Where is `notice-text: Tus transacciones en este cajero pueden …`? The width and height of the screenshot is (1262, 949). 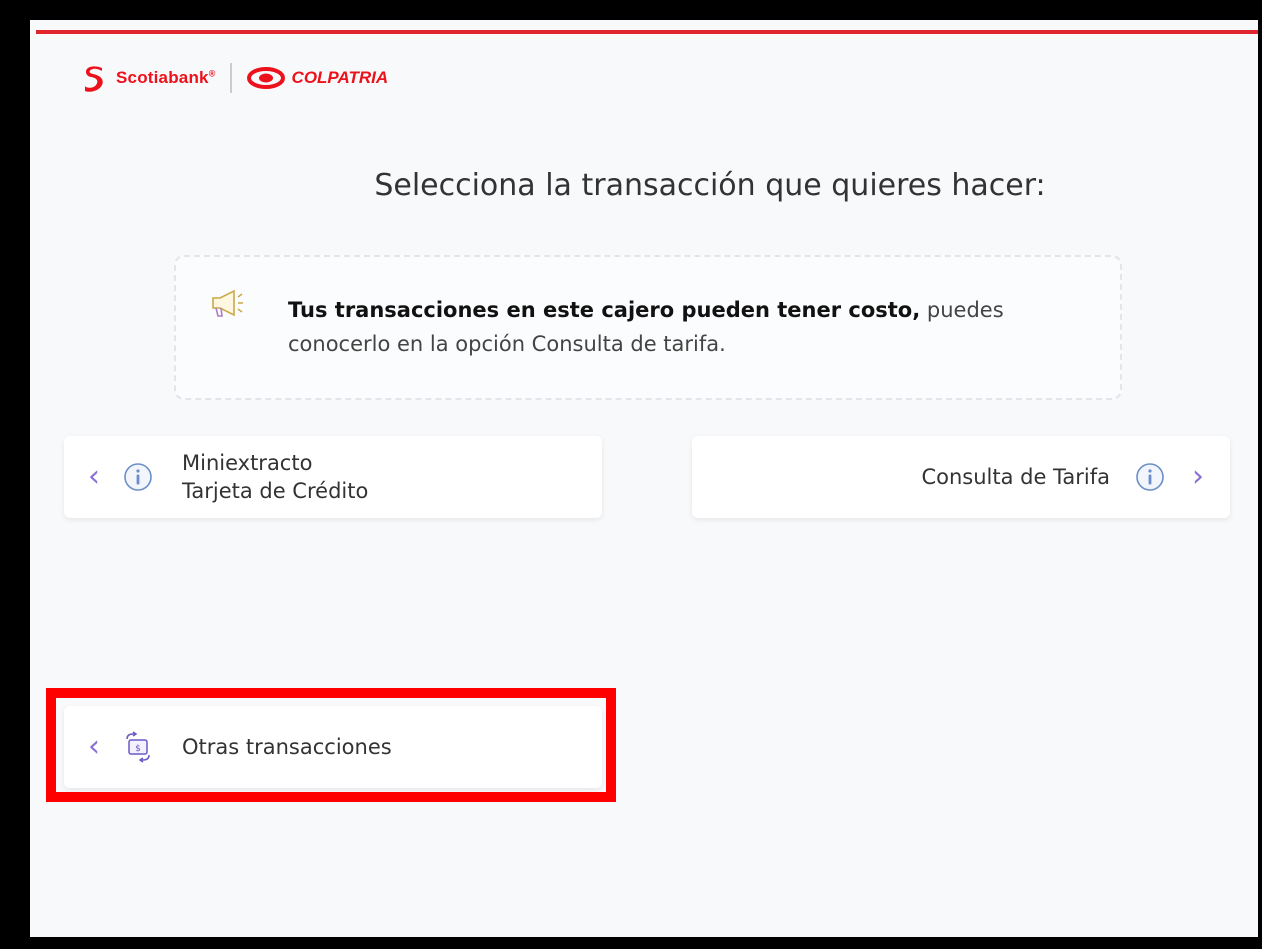 notice-text: Tus transacciones en este cajero pueden … is located at coordinates (693, 327).